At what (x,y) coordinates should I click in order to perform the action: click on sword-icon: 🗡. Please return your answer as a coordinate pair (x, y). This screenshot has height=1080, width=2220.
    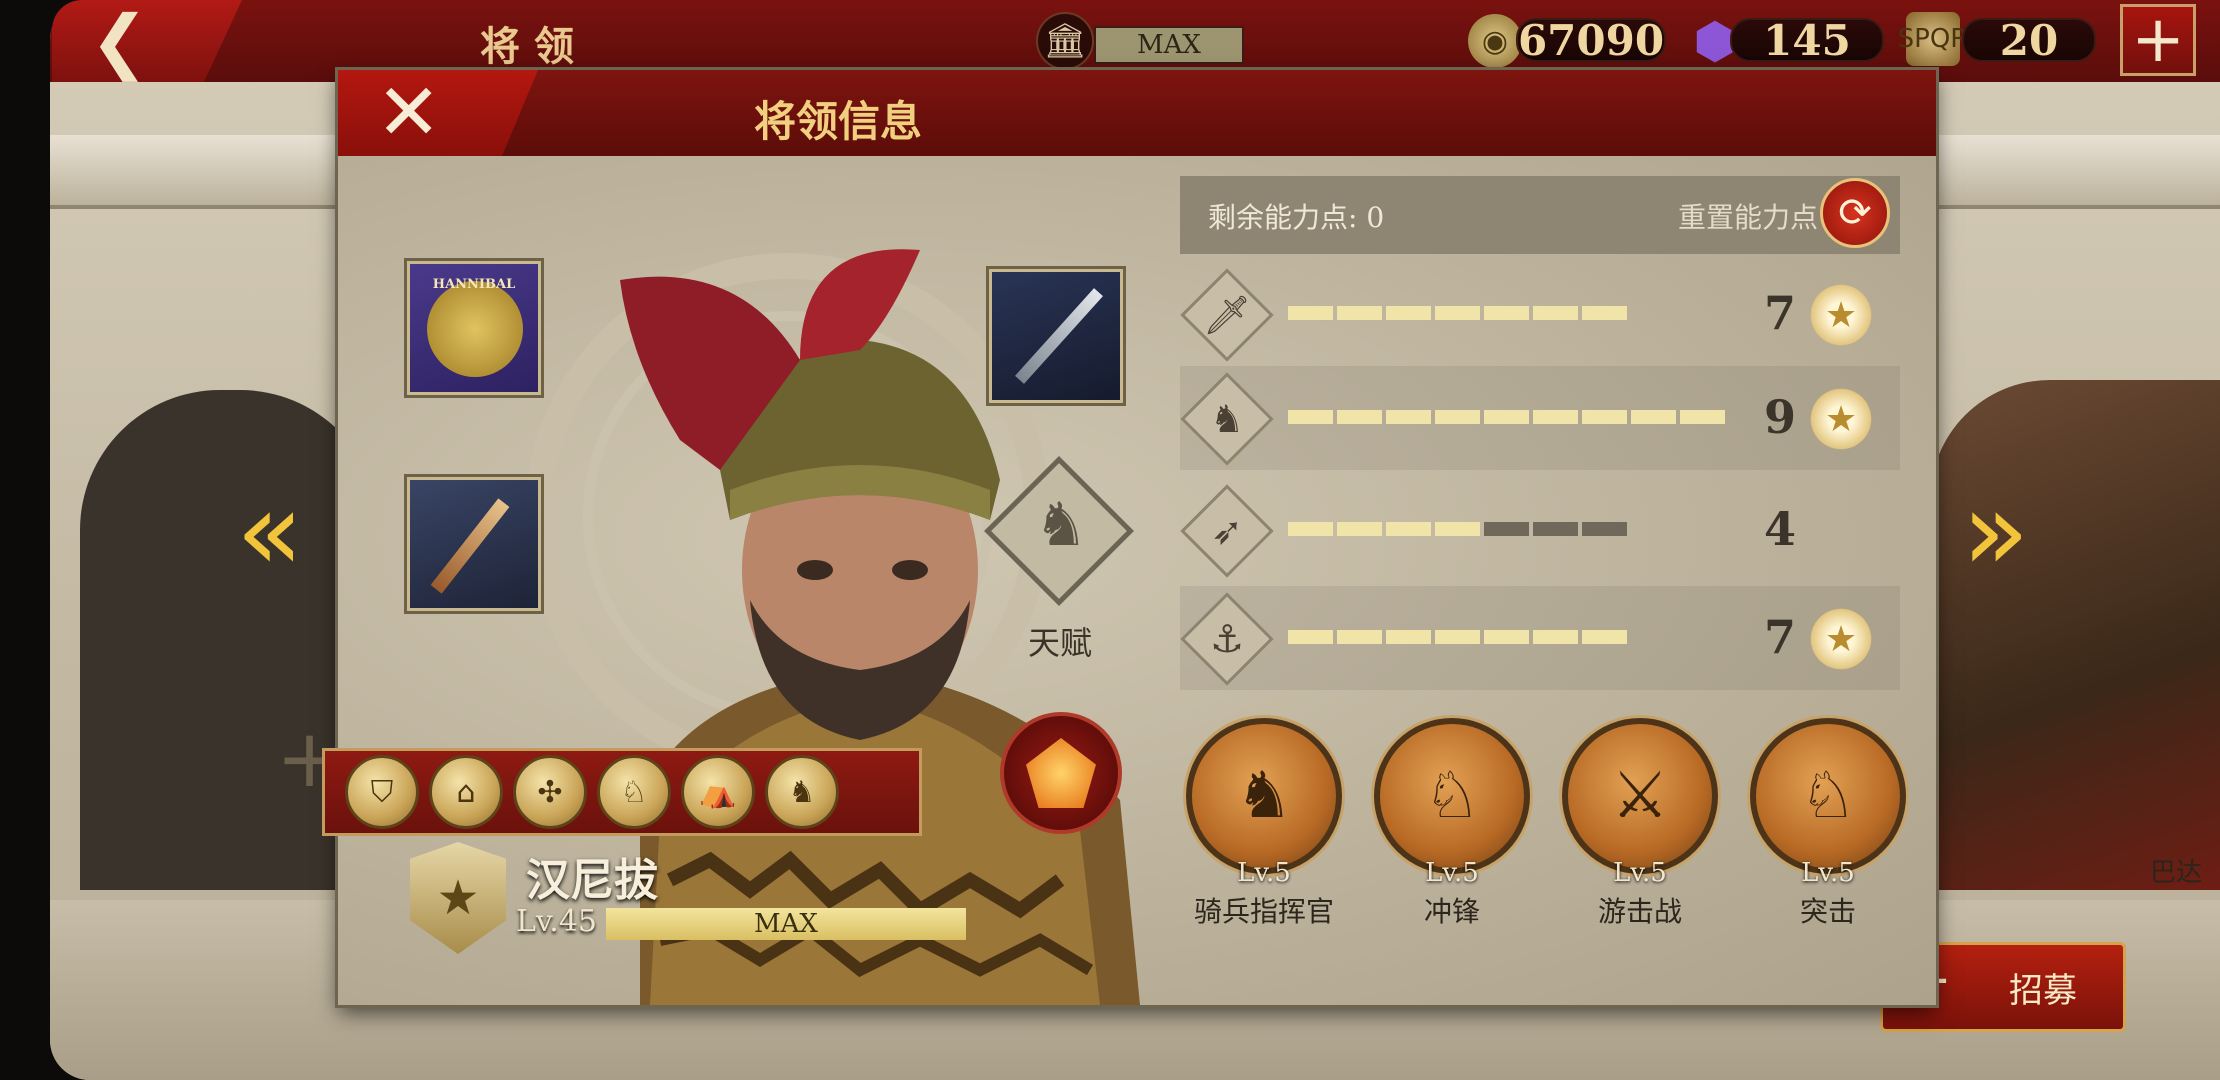
    Looking at the image, I should click on (1227, 314).